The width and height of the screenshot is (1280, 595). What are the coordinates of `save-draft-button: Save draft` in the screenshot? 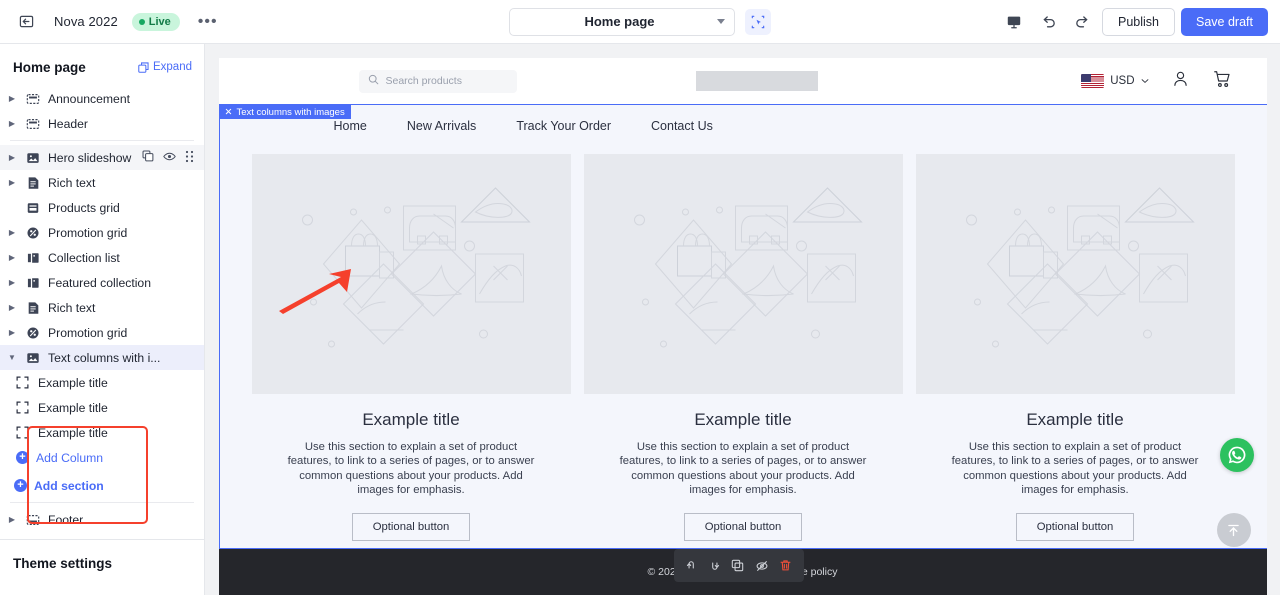 It's located at (1224, 21).